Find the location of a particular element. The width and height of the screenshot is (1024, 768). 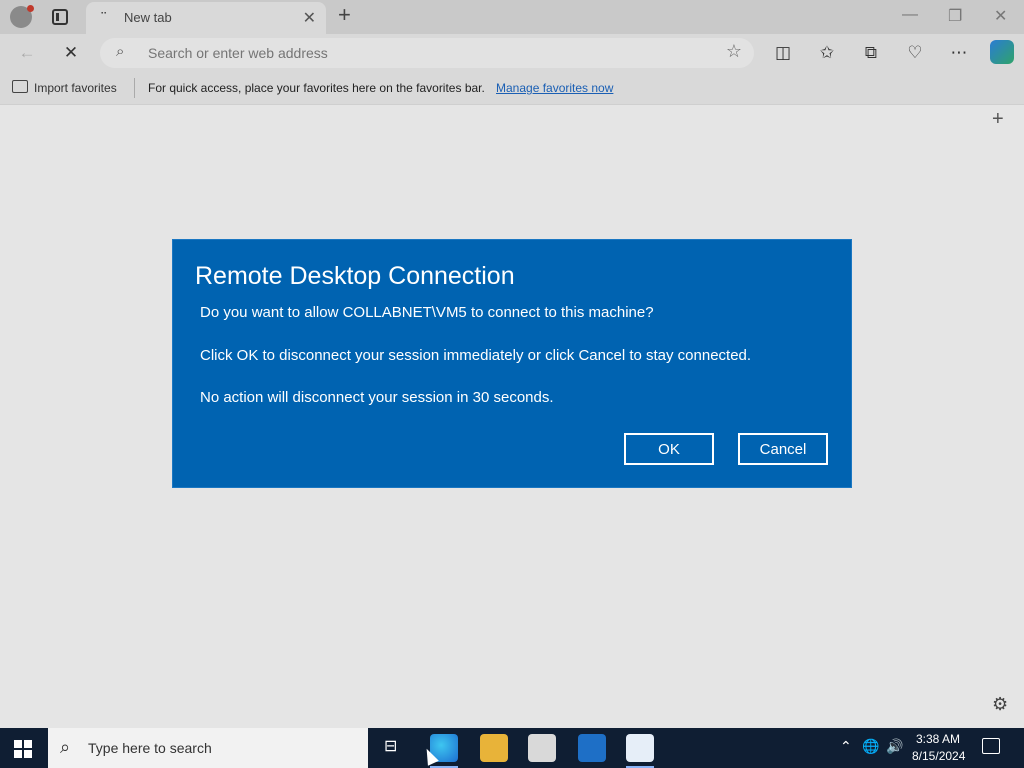

settings-gear-icon: ⚙ is located at coordinates (1000, 704).